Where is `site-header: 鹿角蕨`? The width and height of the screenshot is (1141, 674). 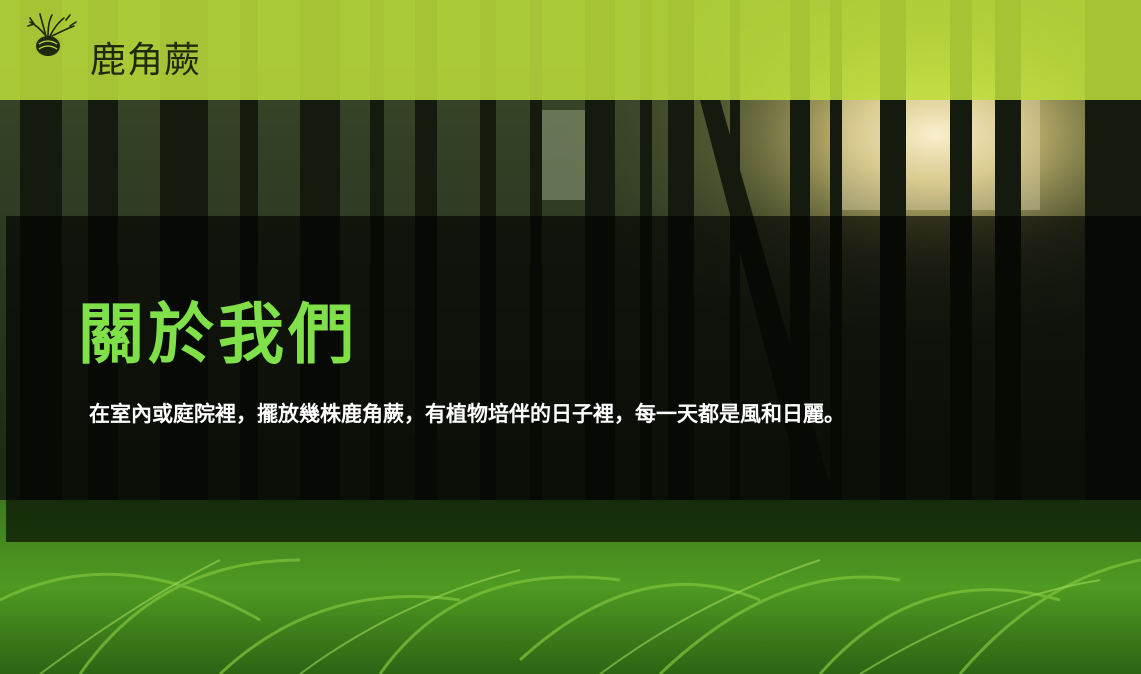
site-header: 鹿角蕨 is located at coordinates (570, 50).